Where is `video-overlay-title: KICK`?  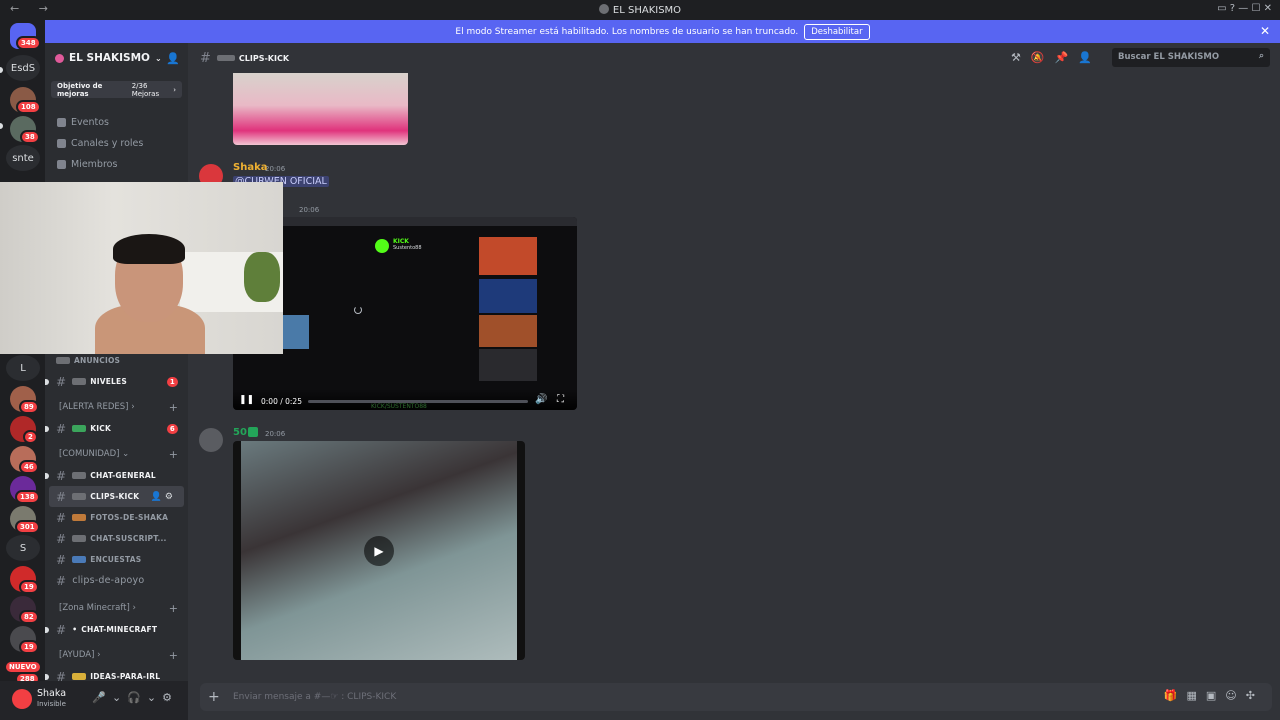
video-overlay-title: KICK is located at coordinates (401, 241).